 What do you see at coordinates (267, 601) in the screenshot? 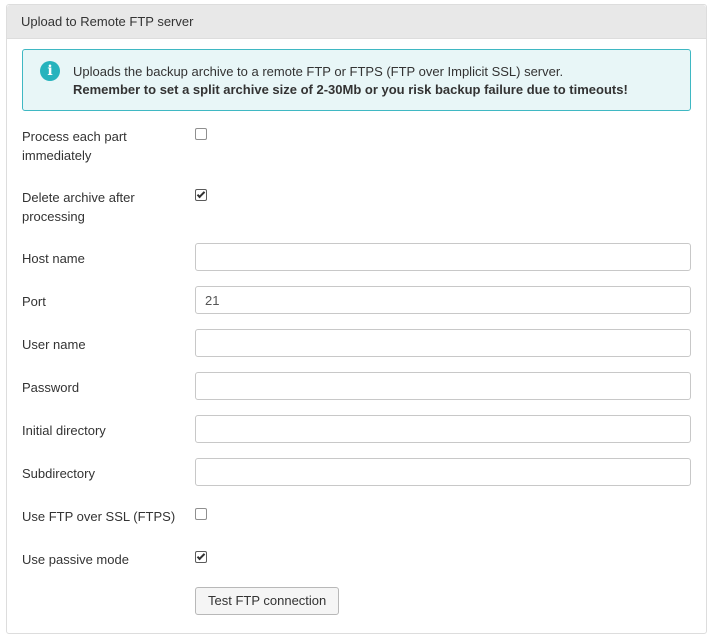
I see `test-ftp-connection-button: Test FTP connection` at bounding box center [267, 601].